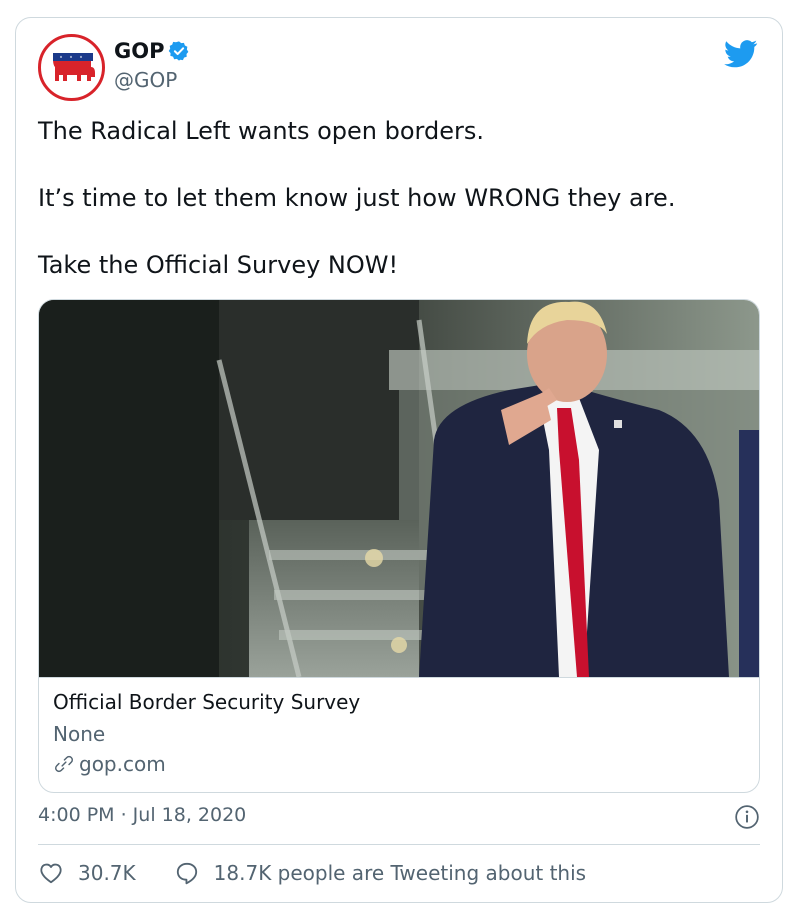 The width and height of the screenshot is (800, 922). What do you see at coordinates (399, 677) in the screenshot?
I see `card-divider` at bounding box center [399, 677].